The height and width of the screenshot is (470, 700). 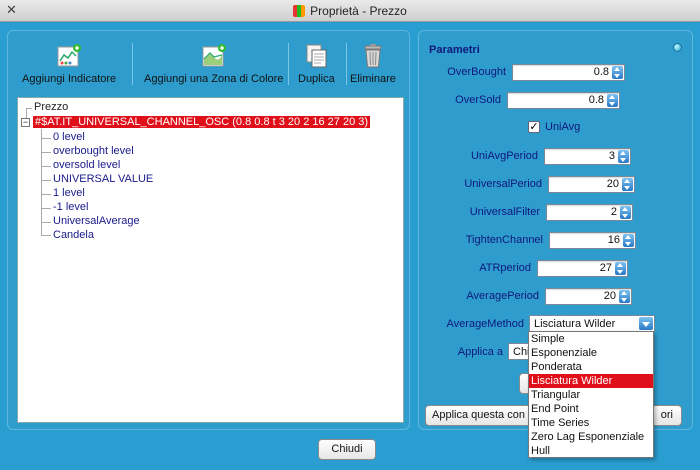 What do you see at coordinates (373, 56) in the screenshot?
I see `trash-icon` at bounding box center [373, 56].